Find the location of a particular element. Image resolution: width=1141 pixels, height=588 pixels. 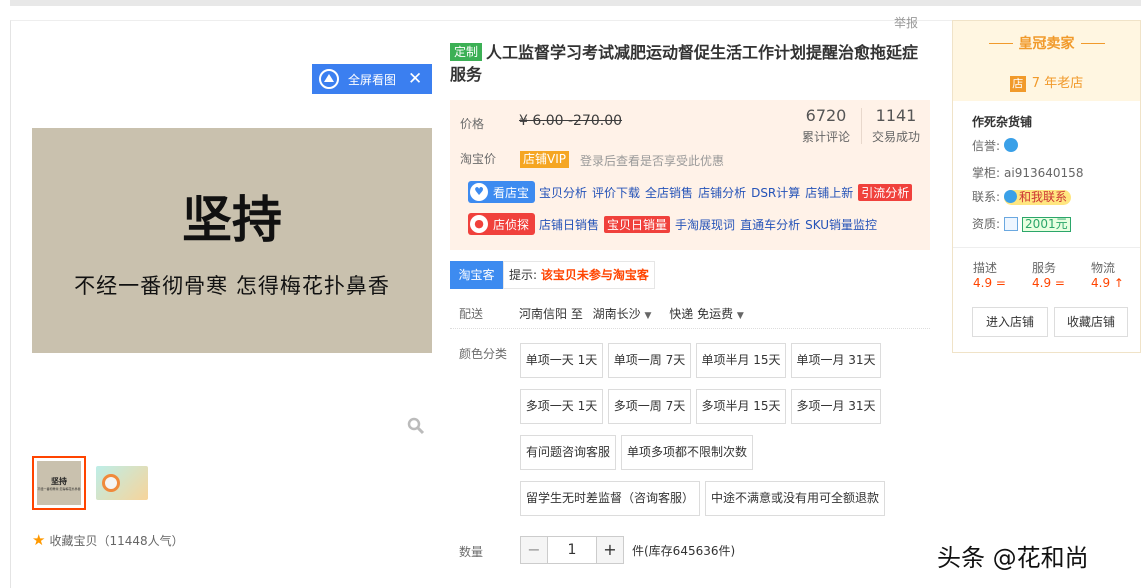

stats-divider is located at coordinates (861, 126).